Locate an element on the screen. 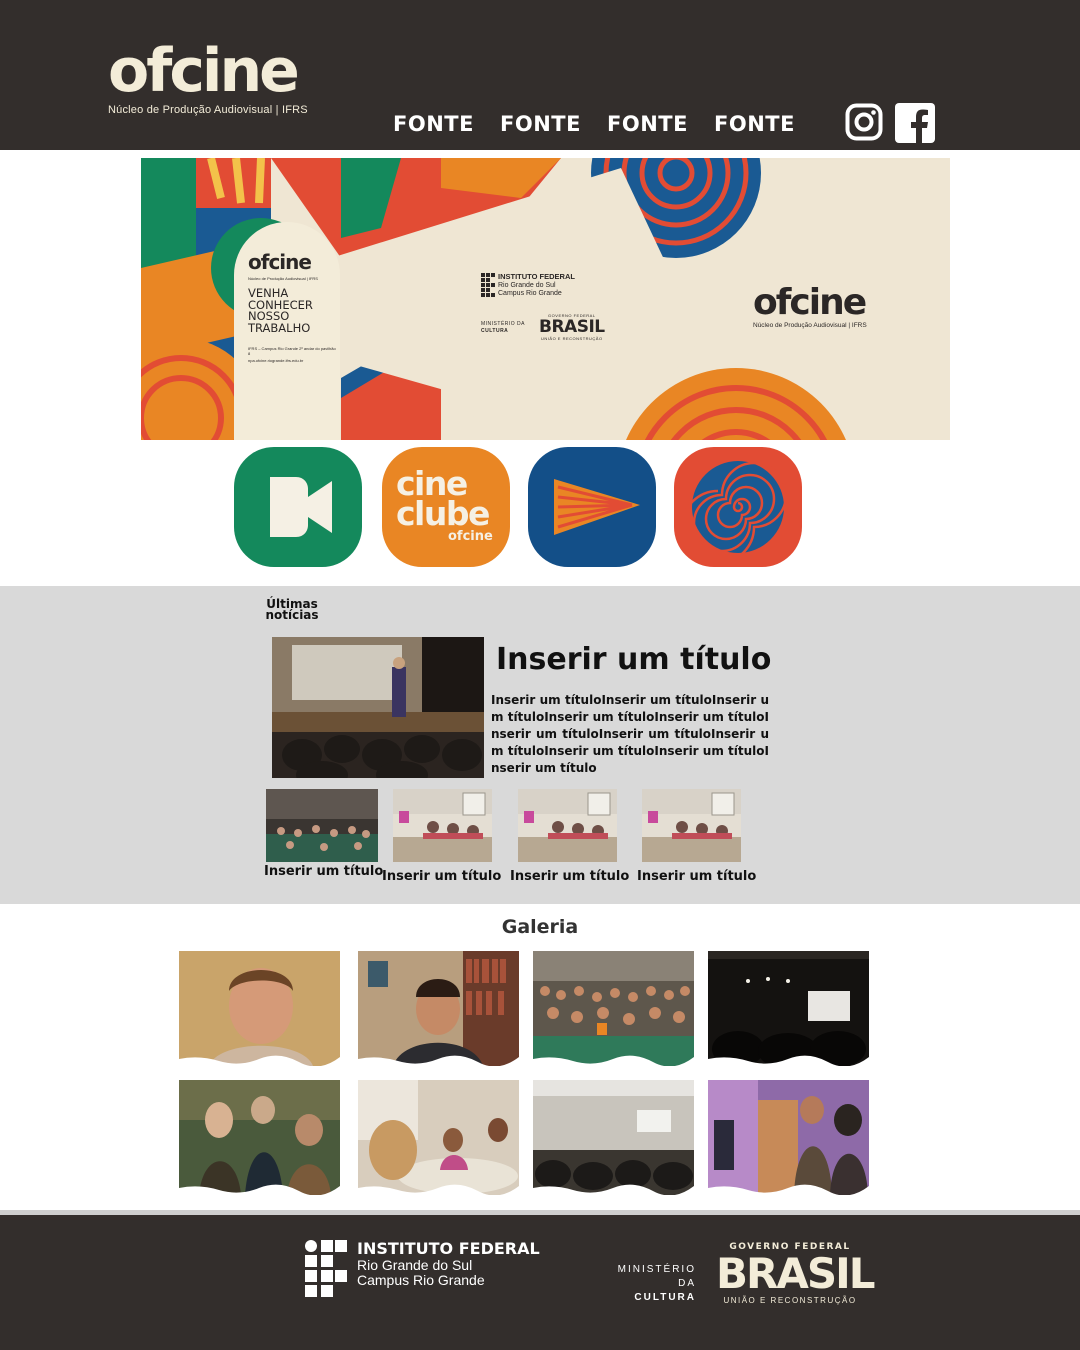 This screenshot has height=1350, width=1080. logo-subtitle: Núcleo de Produção Audiovisual | IFRS is located at coordinates (208, 110).